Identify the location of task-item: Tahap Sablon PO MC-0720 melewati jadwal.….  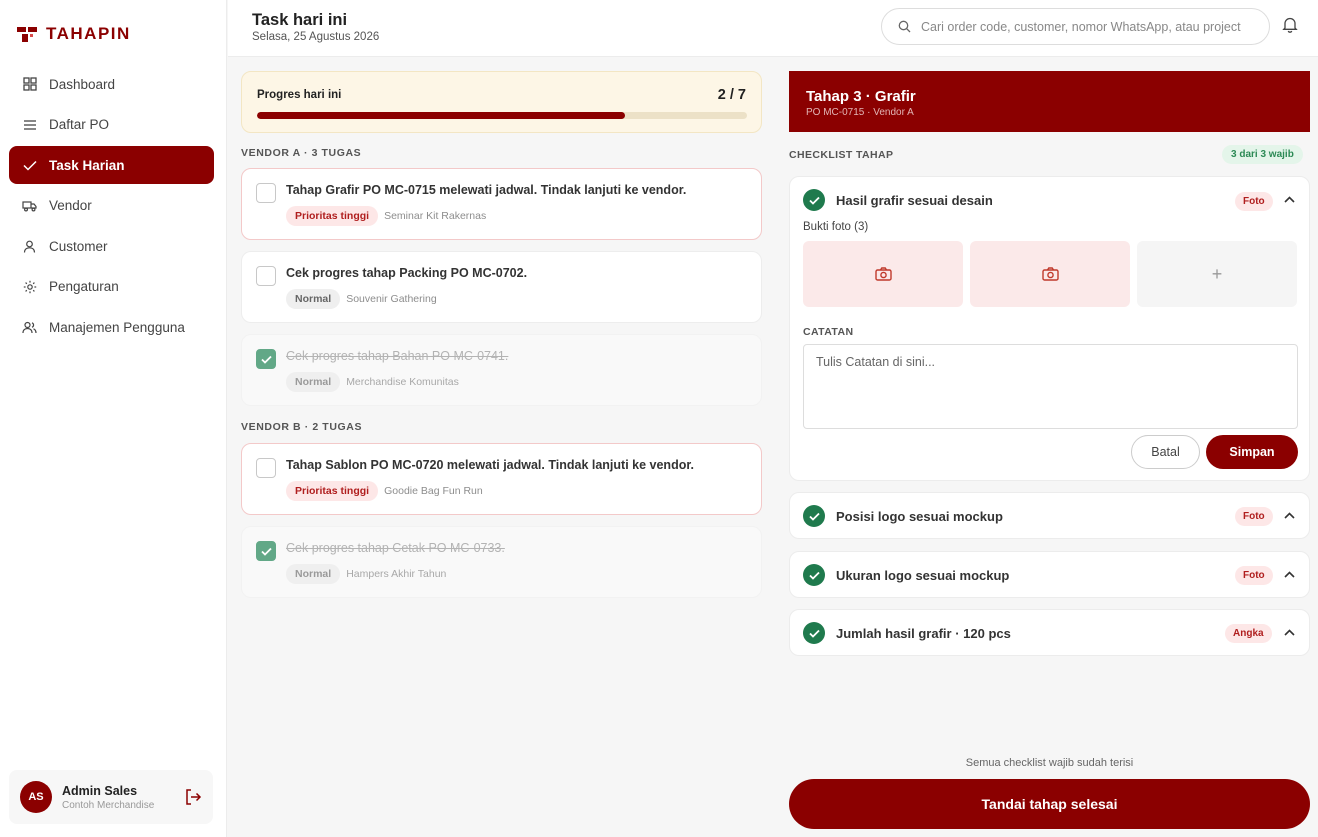
(501, 479).